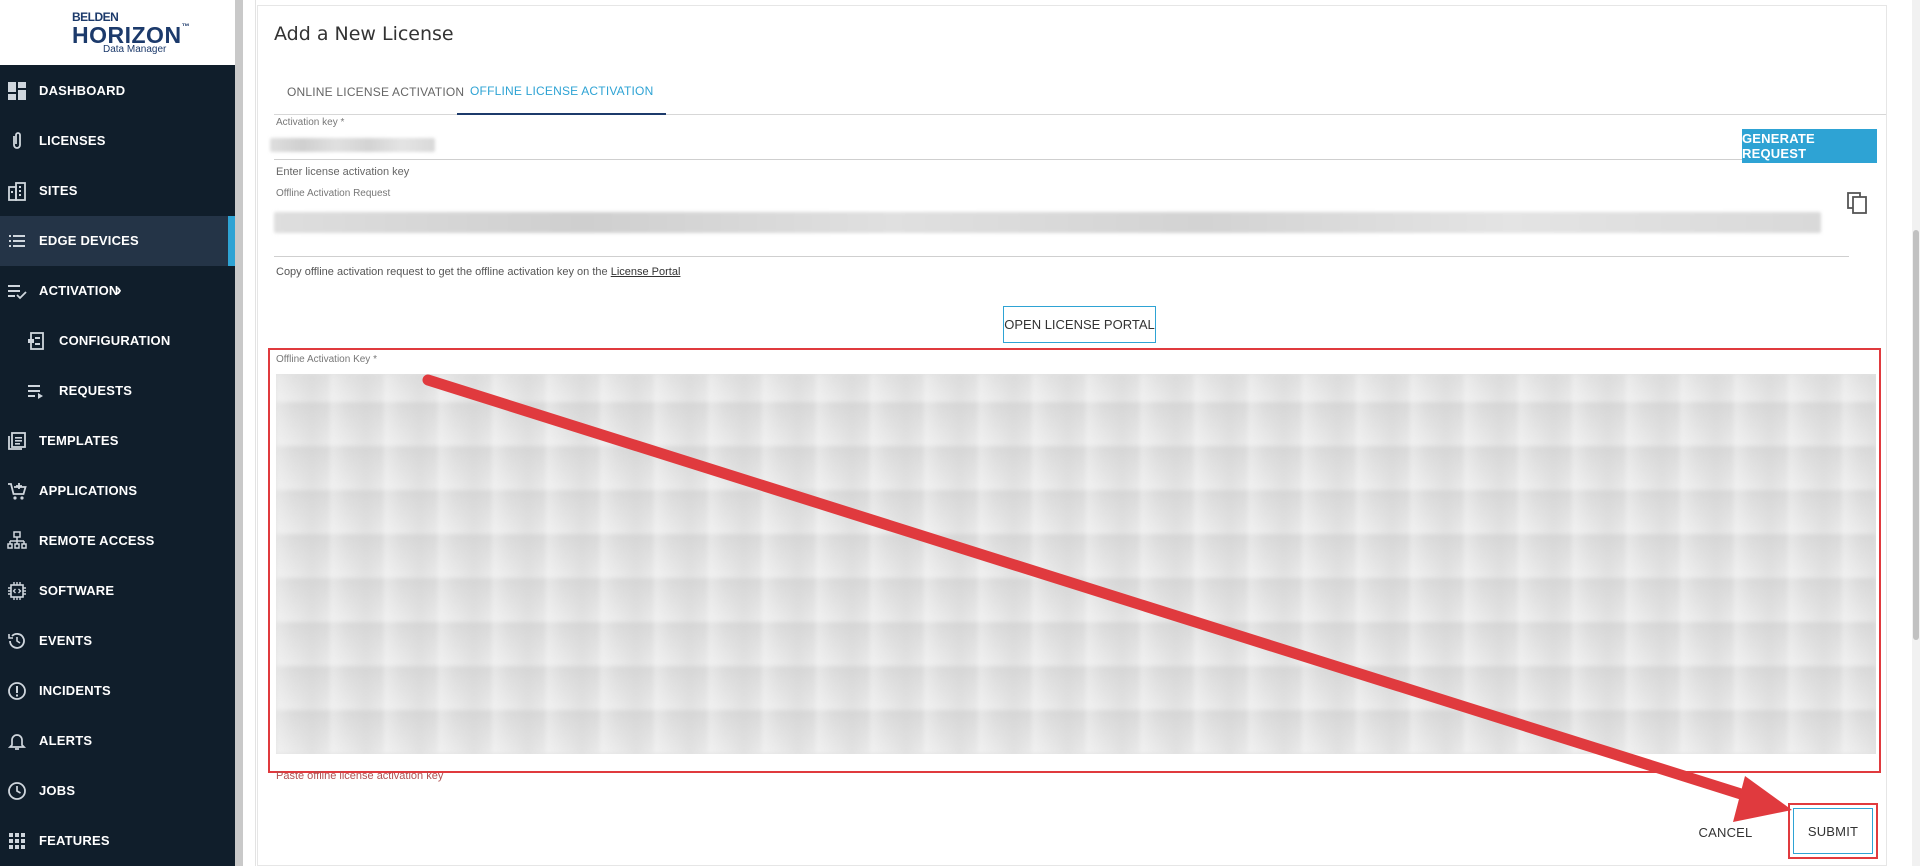  I want to click on activation-key-hint: Enter license activation key, so click(343, 172).